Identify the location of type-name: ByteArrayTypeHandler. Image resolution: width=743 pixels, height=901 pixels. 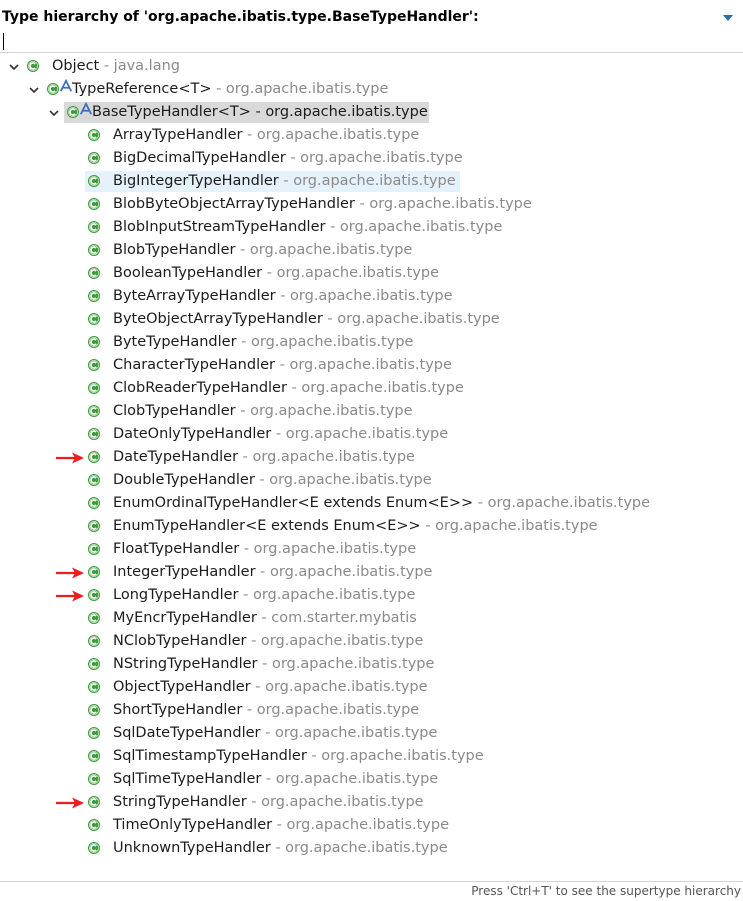
(194, 296).